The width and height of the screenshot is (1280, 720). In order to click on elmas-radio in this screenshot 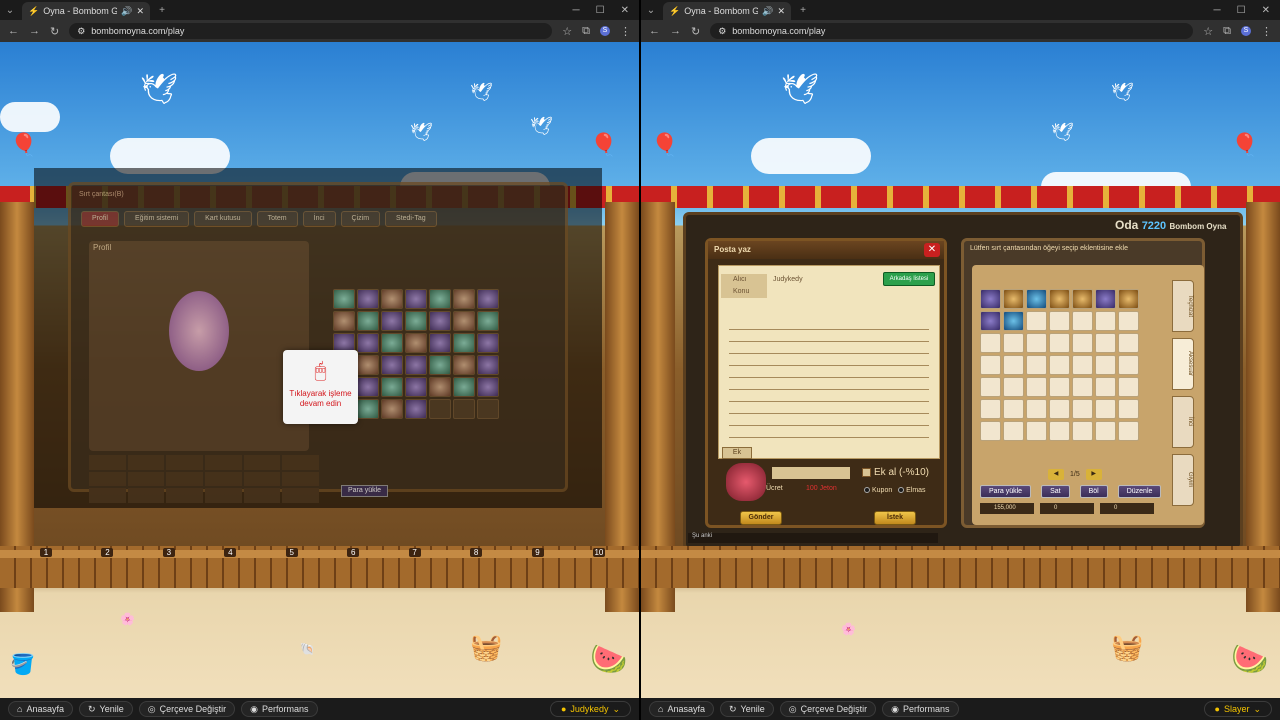, I will do `click(901, 490)`.